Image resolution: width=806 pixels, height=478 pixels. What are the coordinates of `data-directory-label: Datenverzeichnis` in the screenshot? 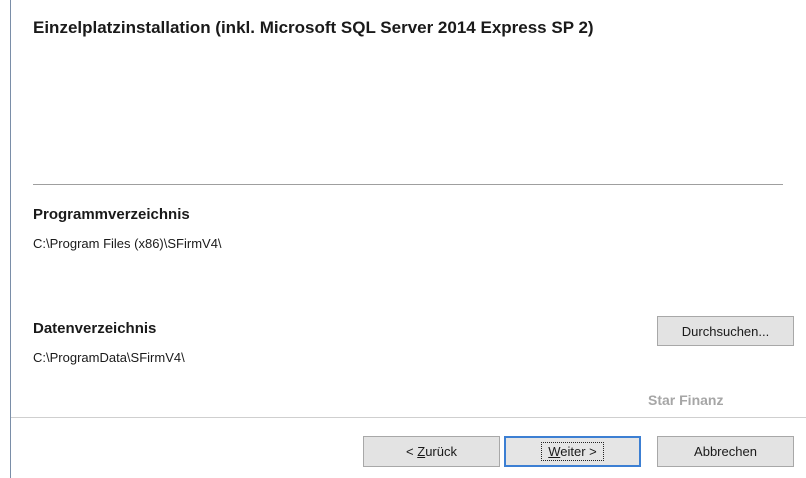 It's located at (95, 328).